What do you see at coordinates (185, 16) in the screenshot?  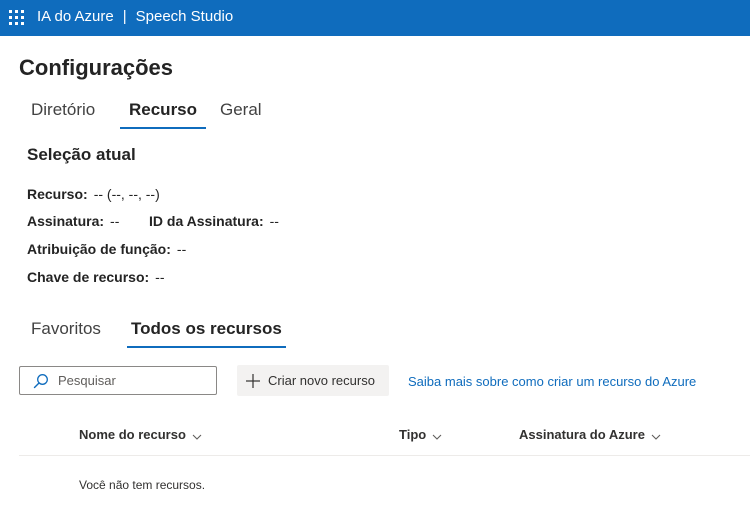 I see `app-name: Speech Studio` at bounding box center [185, 16].